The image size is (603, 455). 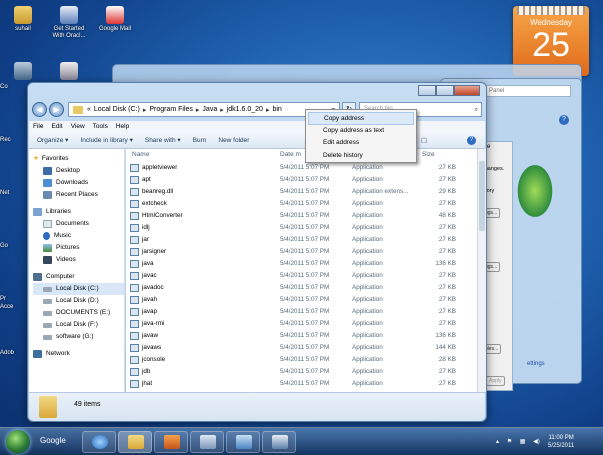 I want to click on apply-button: Apply, so click(x=495, y=381).